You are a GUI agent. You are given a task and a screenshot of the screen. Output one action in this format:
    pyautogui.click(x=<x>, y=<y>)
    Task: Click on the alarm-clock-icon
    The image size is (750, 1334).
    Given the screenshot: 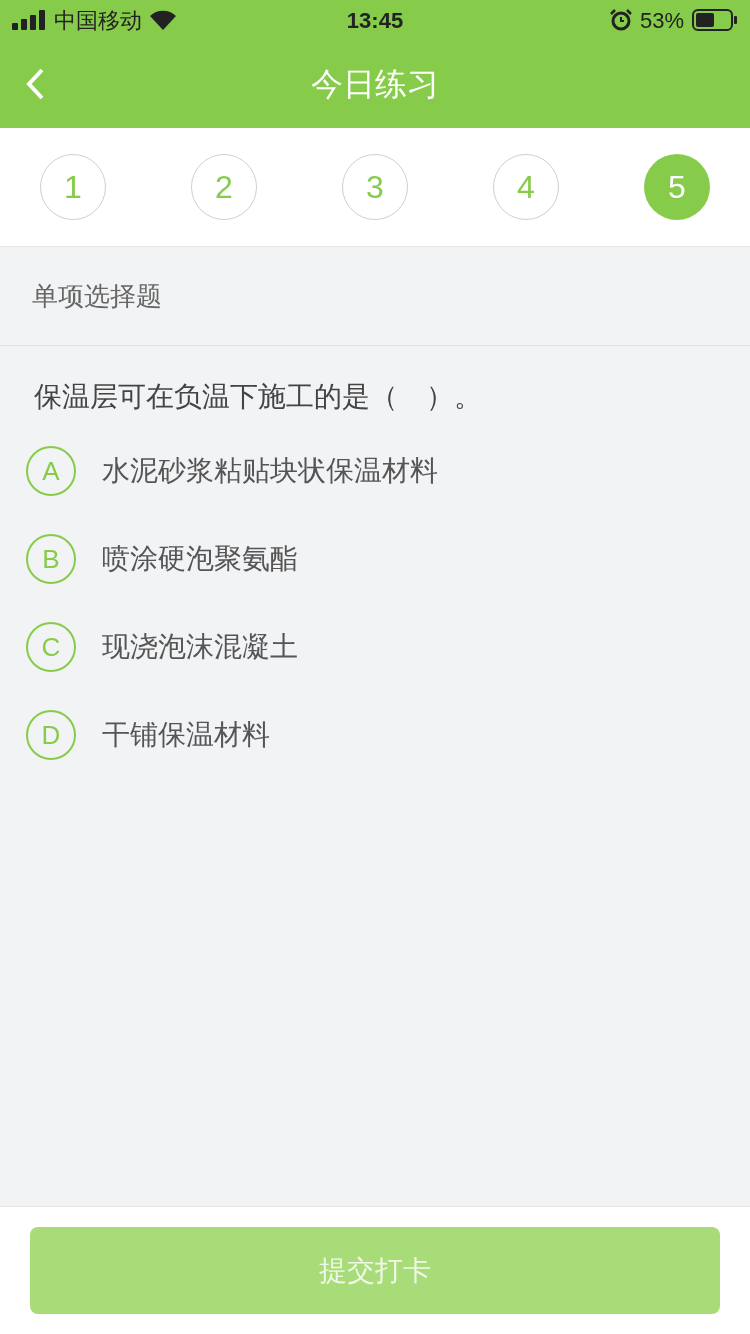 What is the action you would take?
    pyautogui.click(x=620, y=20)
    